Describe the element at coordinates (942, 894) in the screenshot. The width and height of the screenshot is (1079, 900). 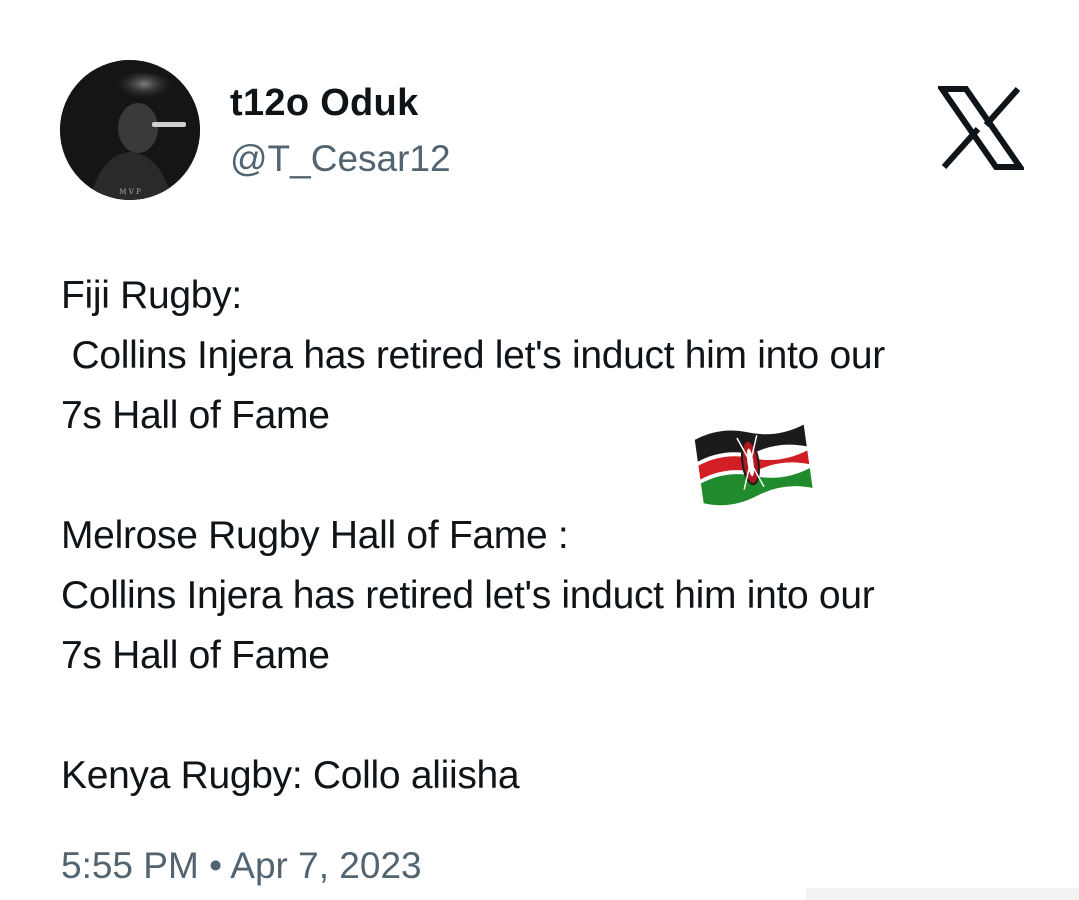
I see `bottom-edge-strip` at that location.